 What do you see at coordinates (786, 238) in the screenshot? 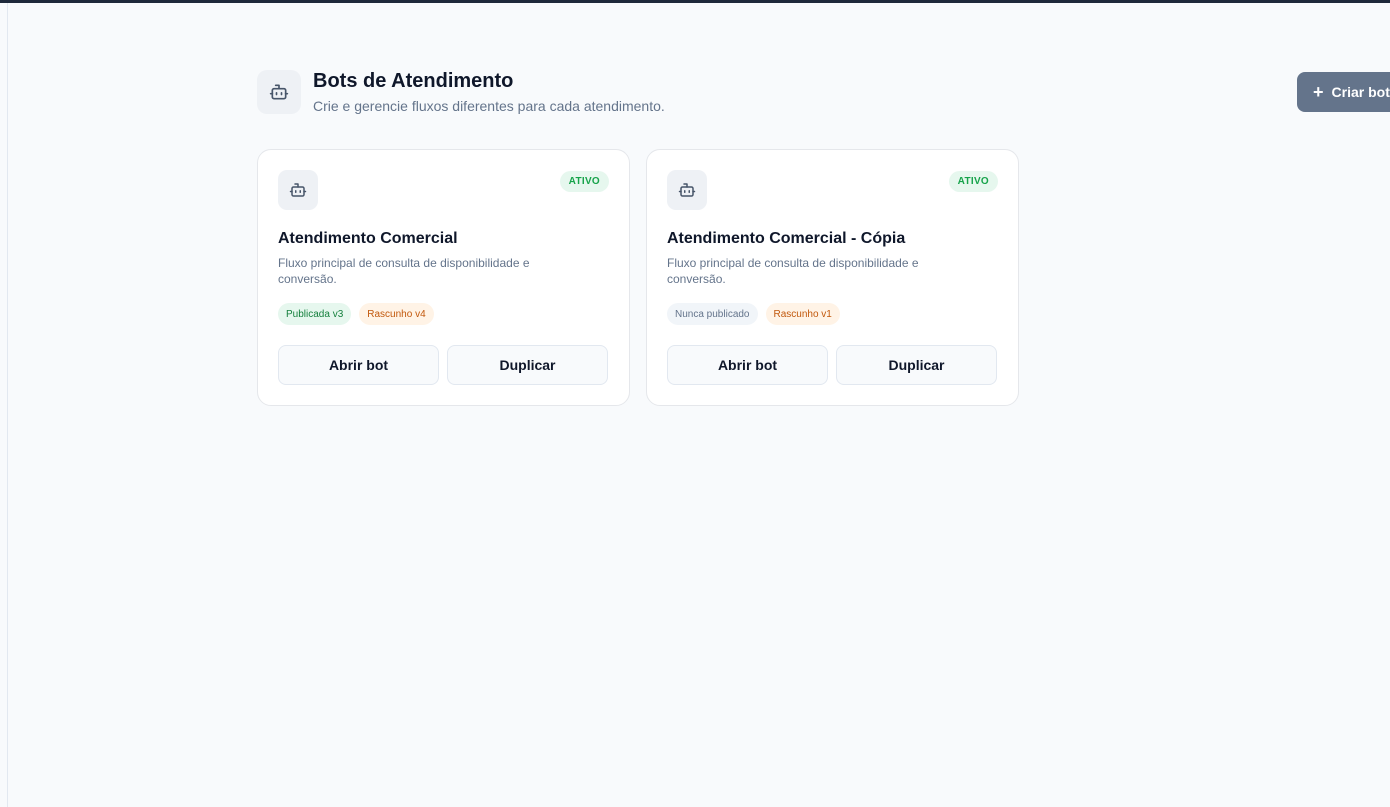
I see `bot-title: Atendimento Comercial - Cópia` at bounding box center [786, 238].